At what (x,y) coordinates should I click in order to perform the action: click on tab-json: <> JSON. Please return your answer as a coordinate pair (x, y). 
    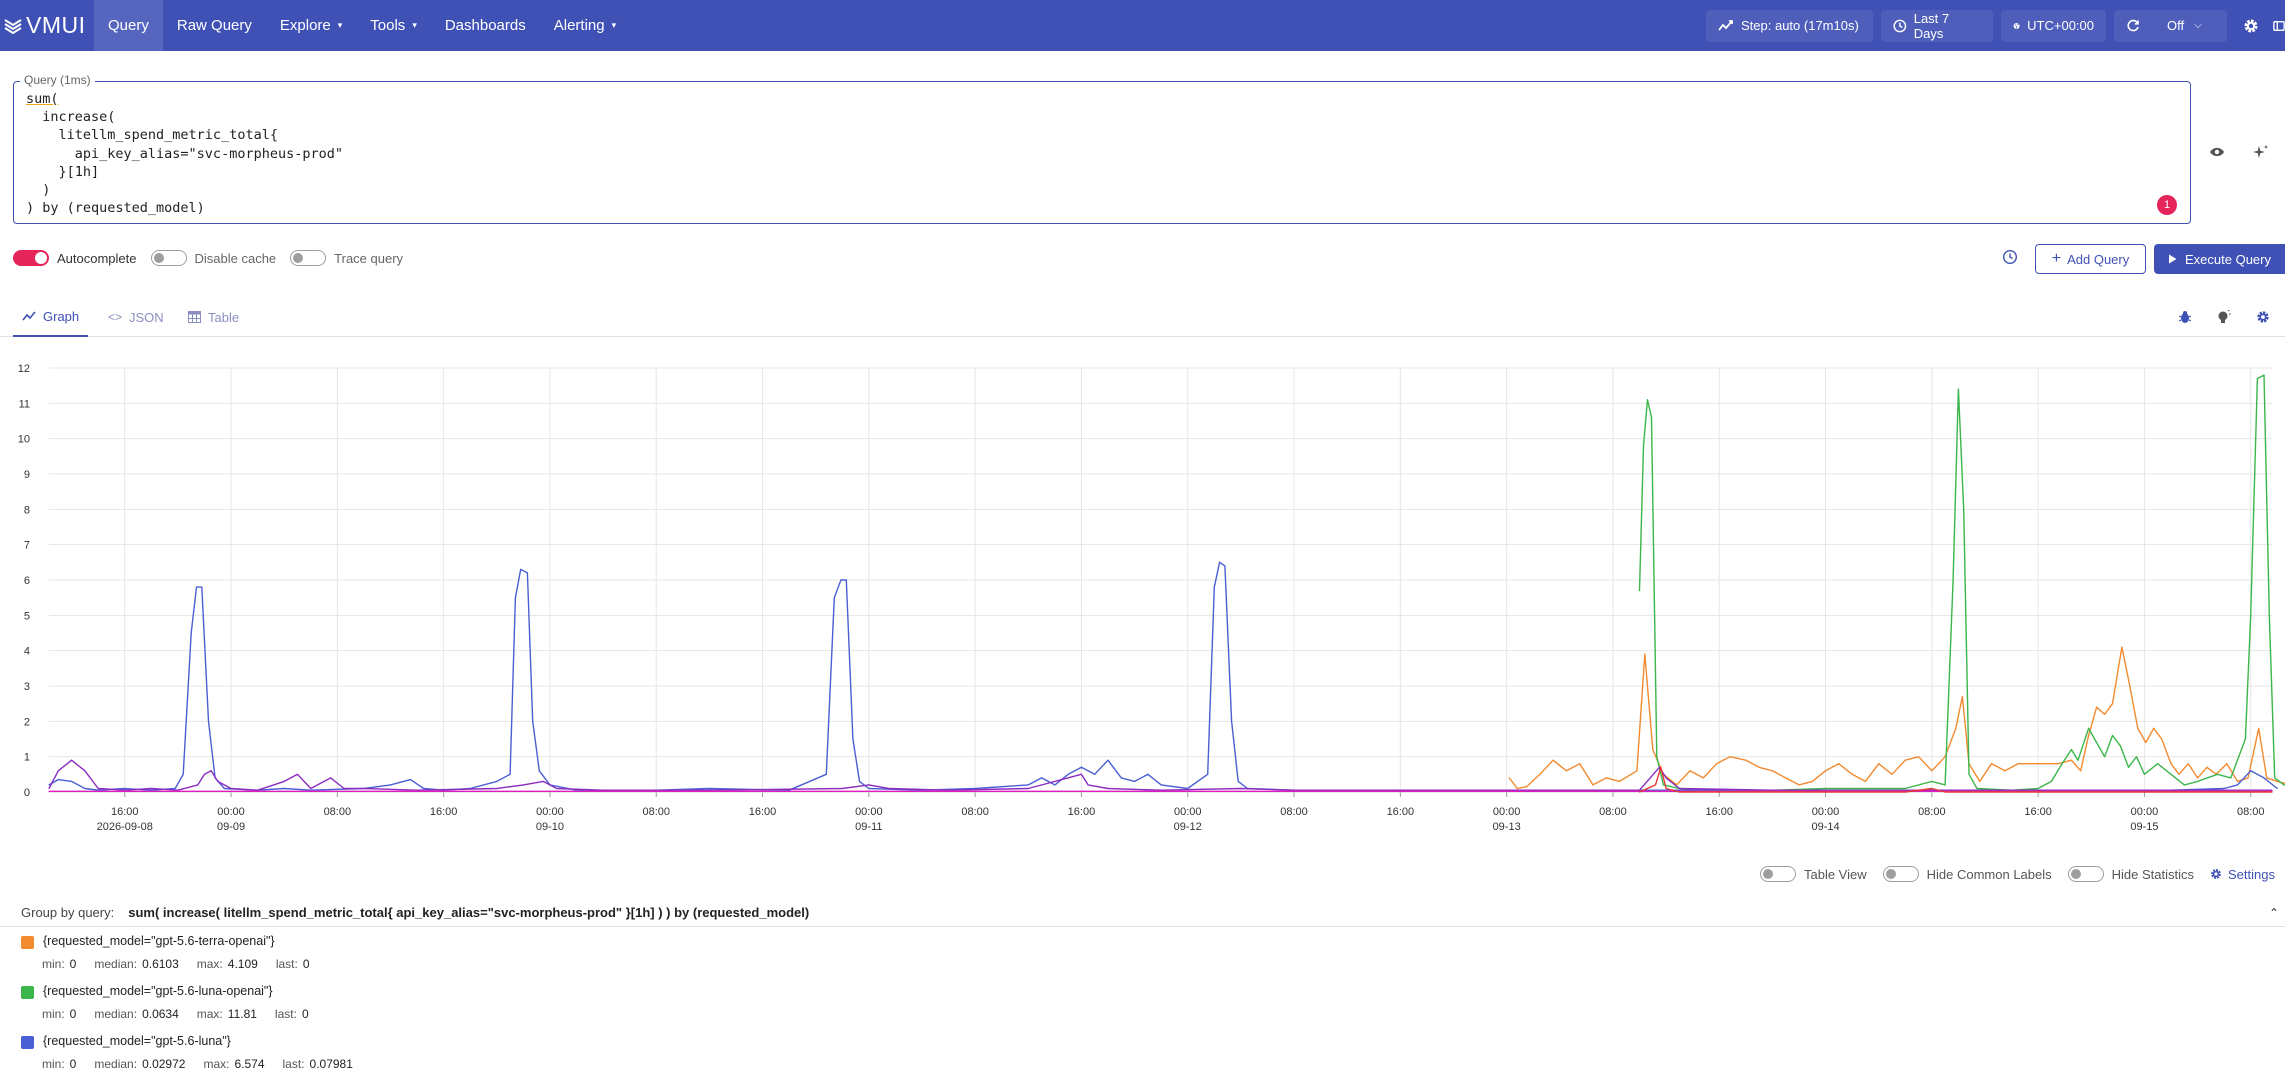
    Looking at the image, I should click on (138, 317).